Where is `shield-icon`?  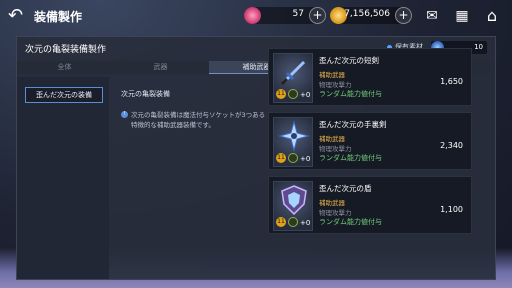
shield-icon is located at coordinates (294, 200).